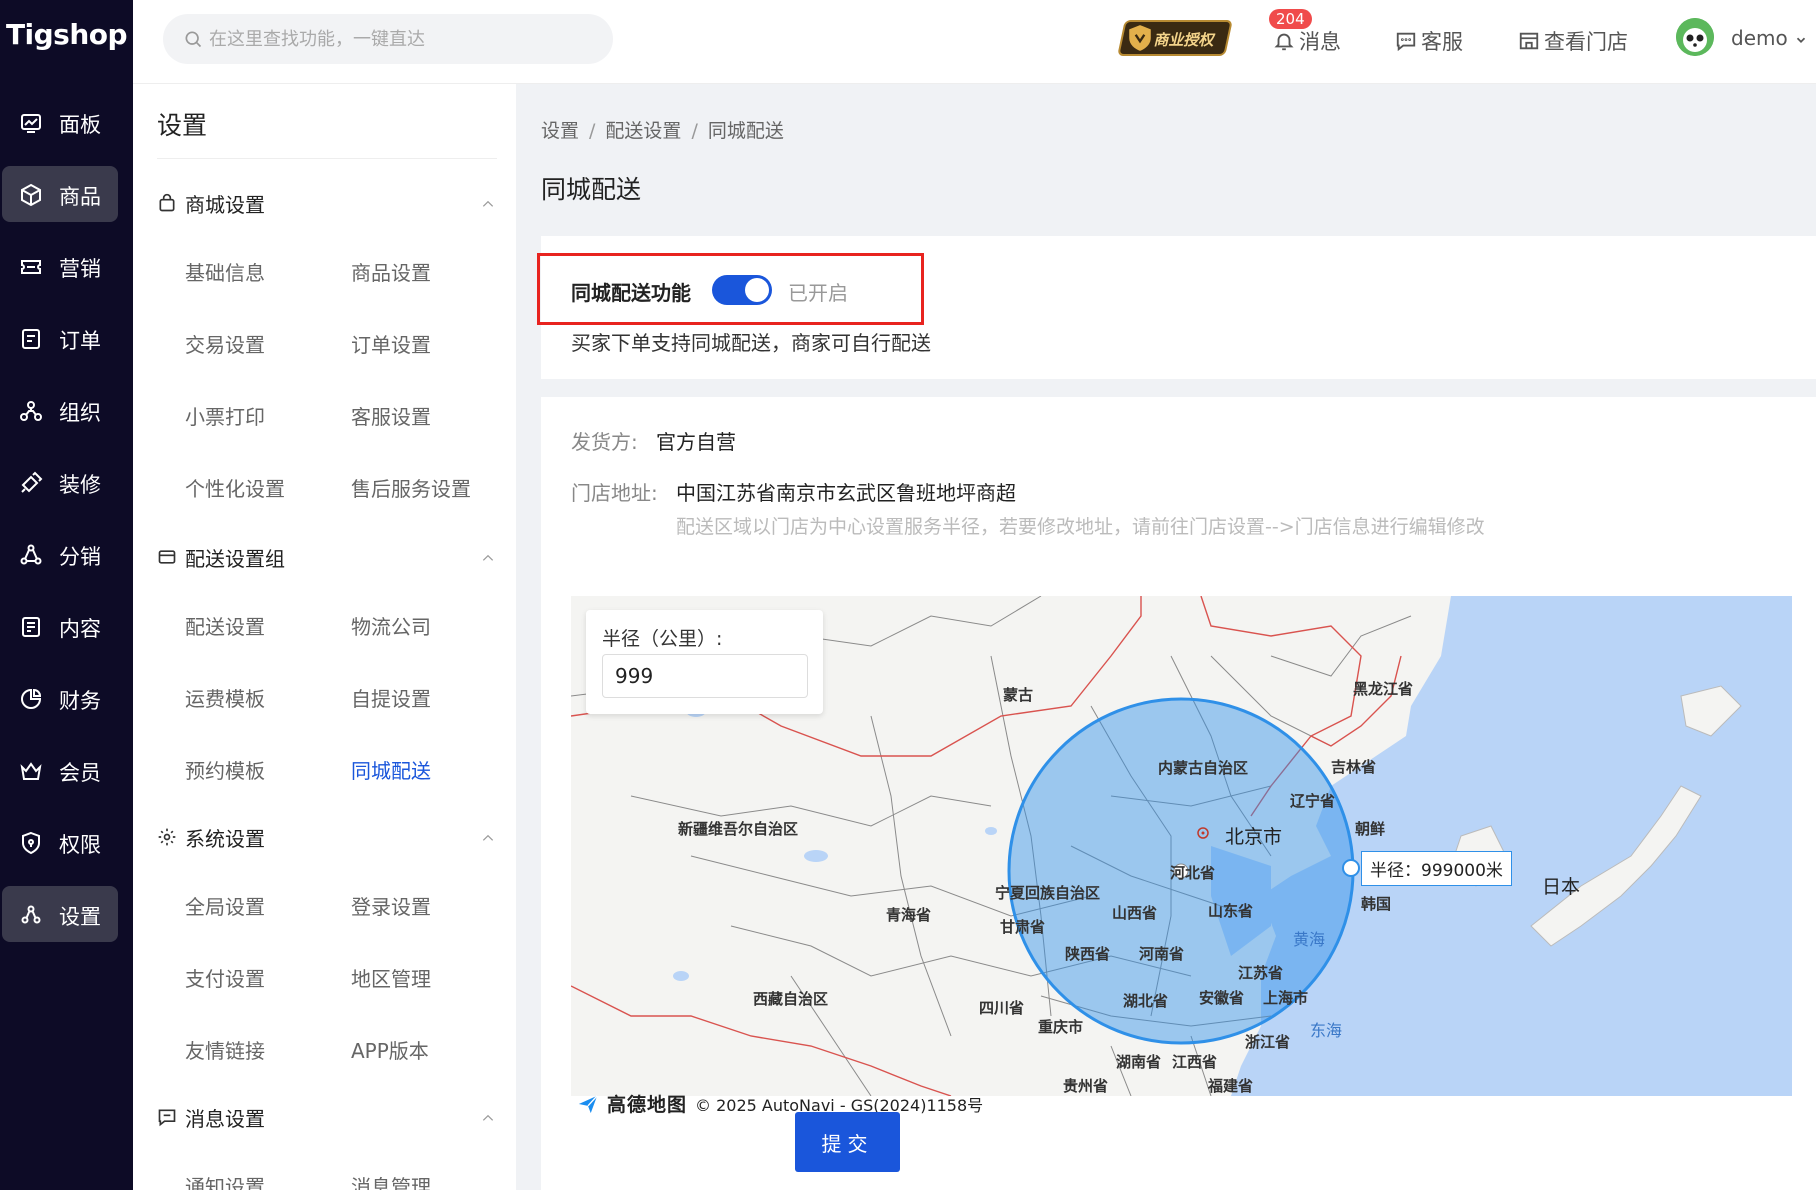 This screenshot has height=1190, width=1816. Describe the element at coordinates (31, 698) in the screenshot. I see `finance-icon` at that location.